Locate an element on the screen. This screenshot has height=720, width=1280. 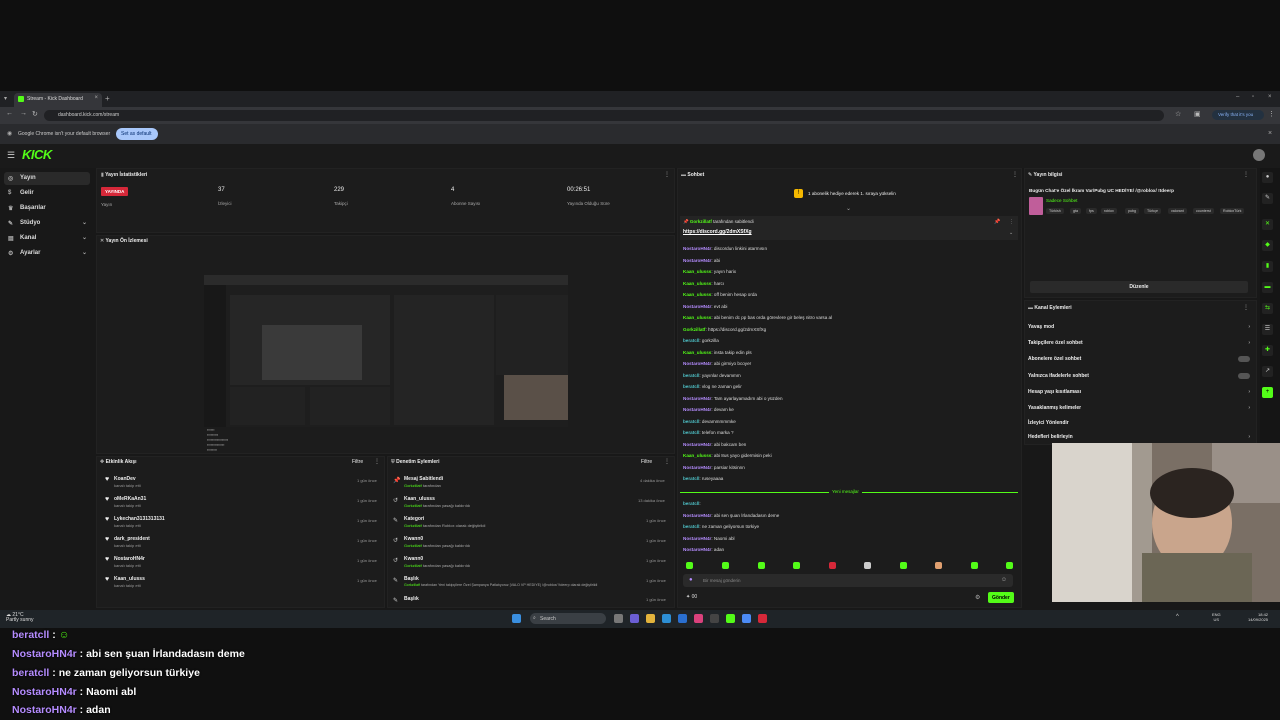
moderation-filter-button: Filtre is located at coordinates (646, 462).